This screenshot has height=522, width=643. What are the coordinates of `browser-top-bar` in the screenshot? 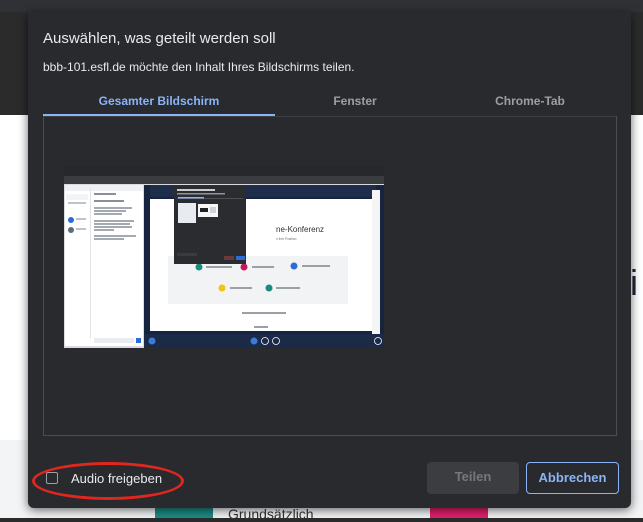 It's located at (321, 6).